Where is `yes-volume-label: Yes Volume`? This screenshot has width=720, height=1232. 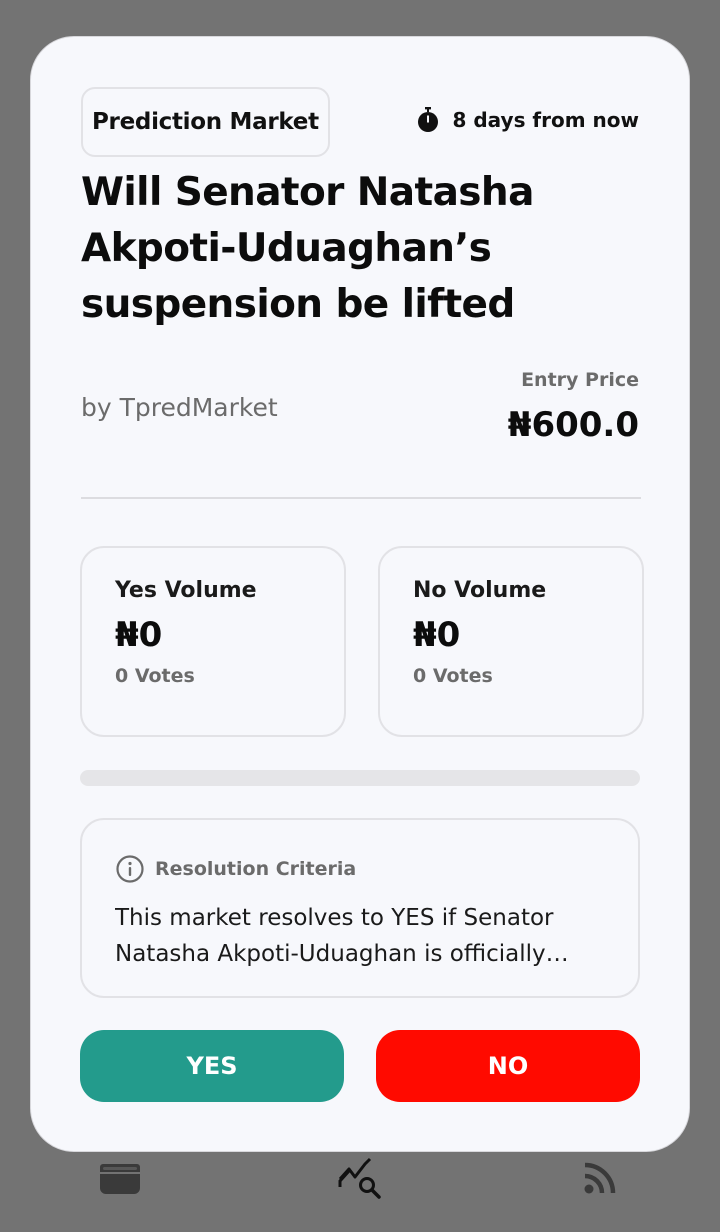
yes-volume-label: Yes Volume is located at coordinates (186, 590).